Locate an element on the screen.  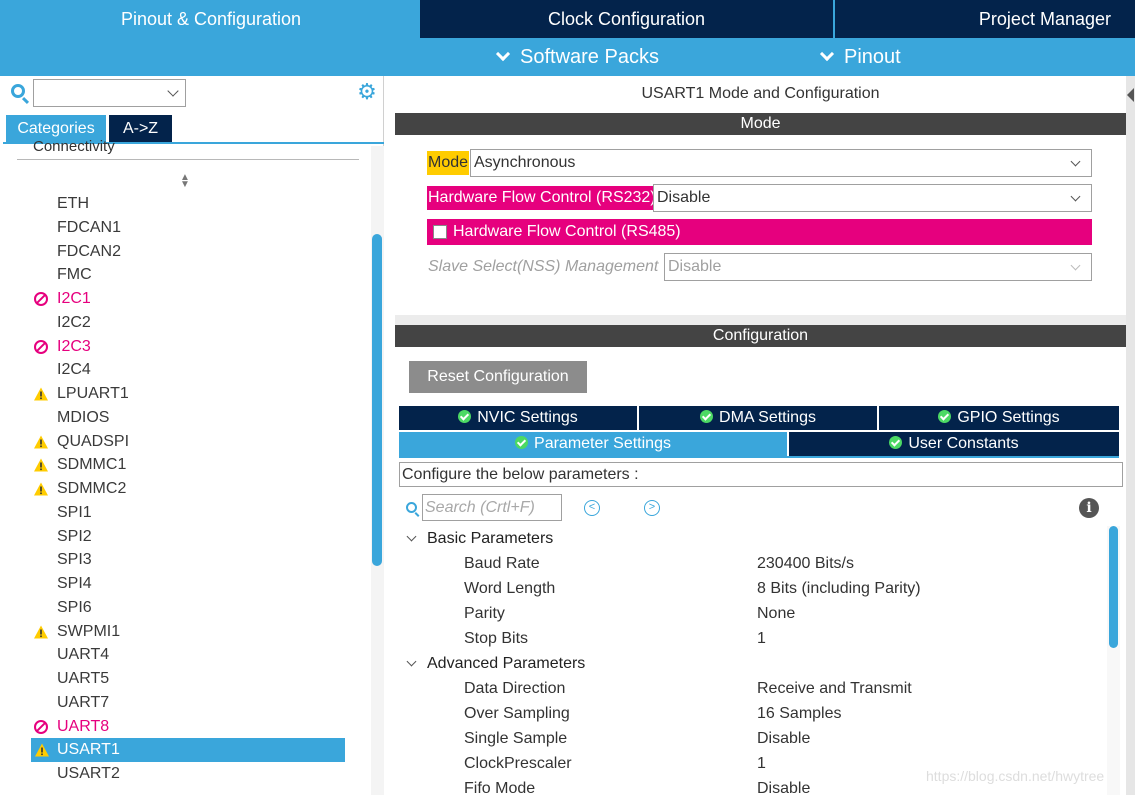
tab-project-manager: Project Manager is located at coordinates (985, 19).